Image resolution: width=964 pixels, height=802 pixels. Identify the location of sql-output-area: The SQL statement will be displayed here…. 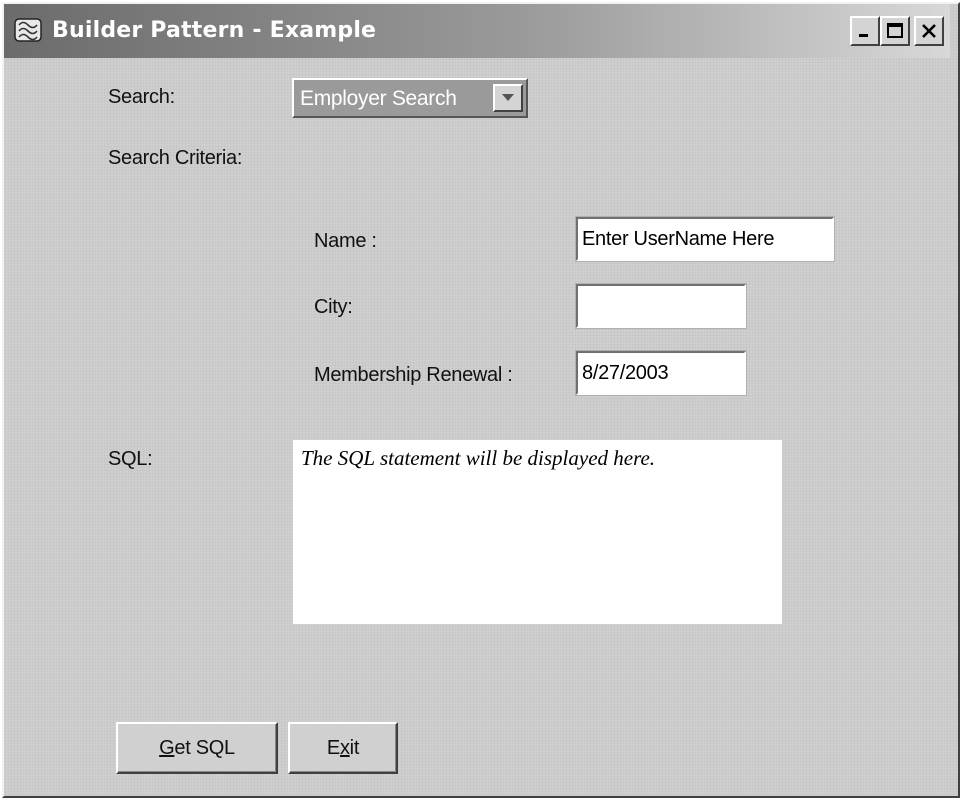
(537, 532).